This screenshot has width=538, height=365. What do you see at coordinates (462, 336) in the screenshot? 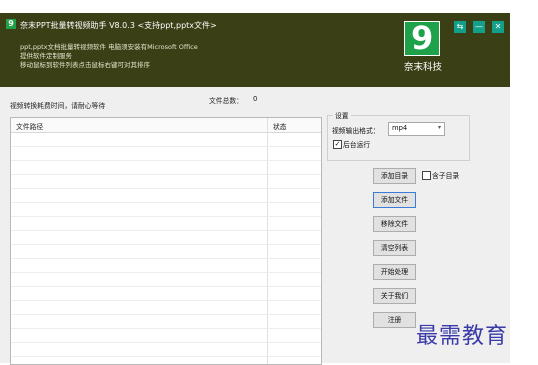
I see `watermark-text: 最需教育` at bounding box center [462, 336].